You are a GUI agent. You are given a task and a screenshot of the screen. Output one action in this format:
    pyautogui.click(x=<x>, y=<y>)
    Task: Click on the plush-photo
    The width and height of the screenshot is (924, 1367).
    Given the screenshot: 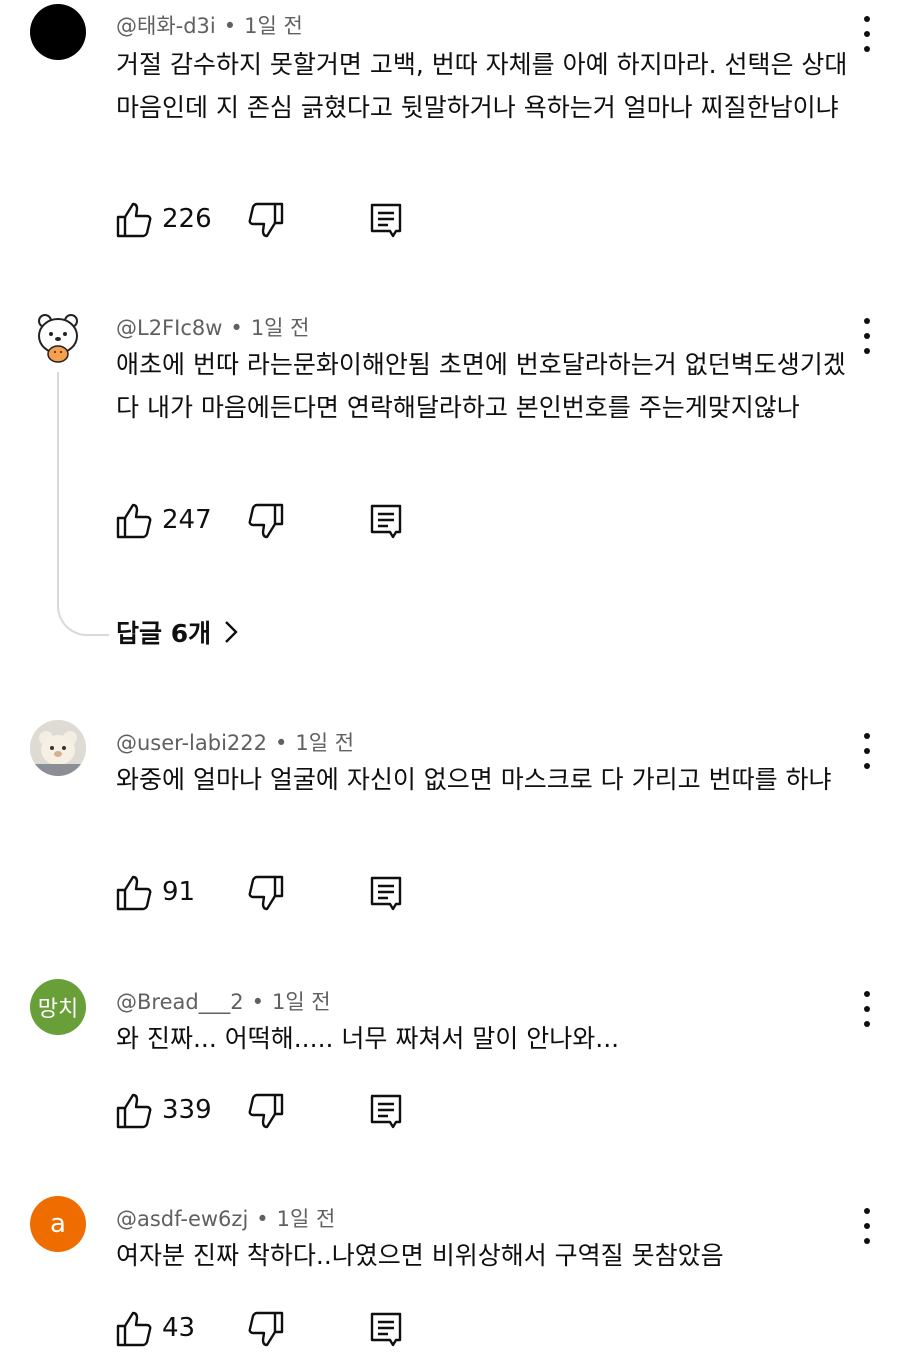 What is the action you would take?
    pyautogui.click(x=58, y=748)
    